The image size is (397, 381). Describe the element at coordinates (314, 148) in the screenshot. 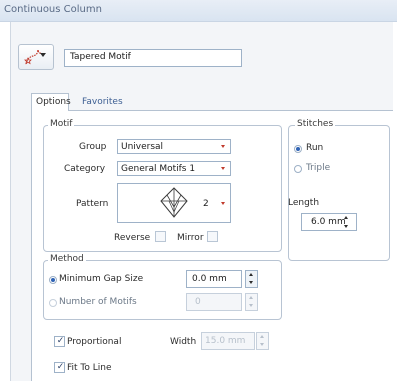

I see `run-label: Run` at that location.